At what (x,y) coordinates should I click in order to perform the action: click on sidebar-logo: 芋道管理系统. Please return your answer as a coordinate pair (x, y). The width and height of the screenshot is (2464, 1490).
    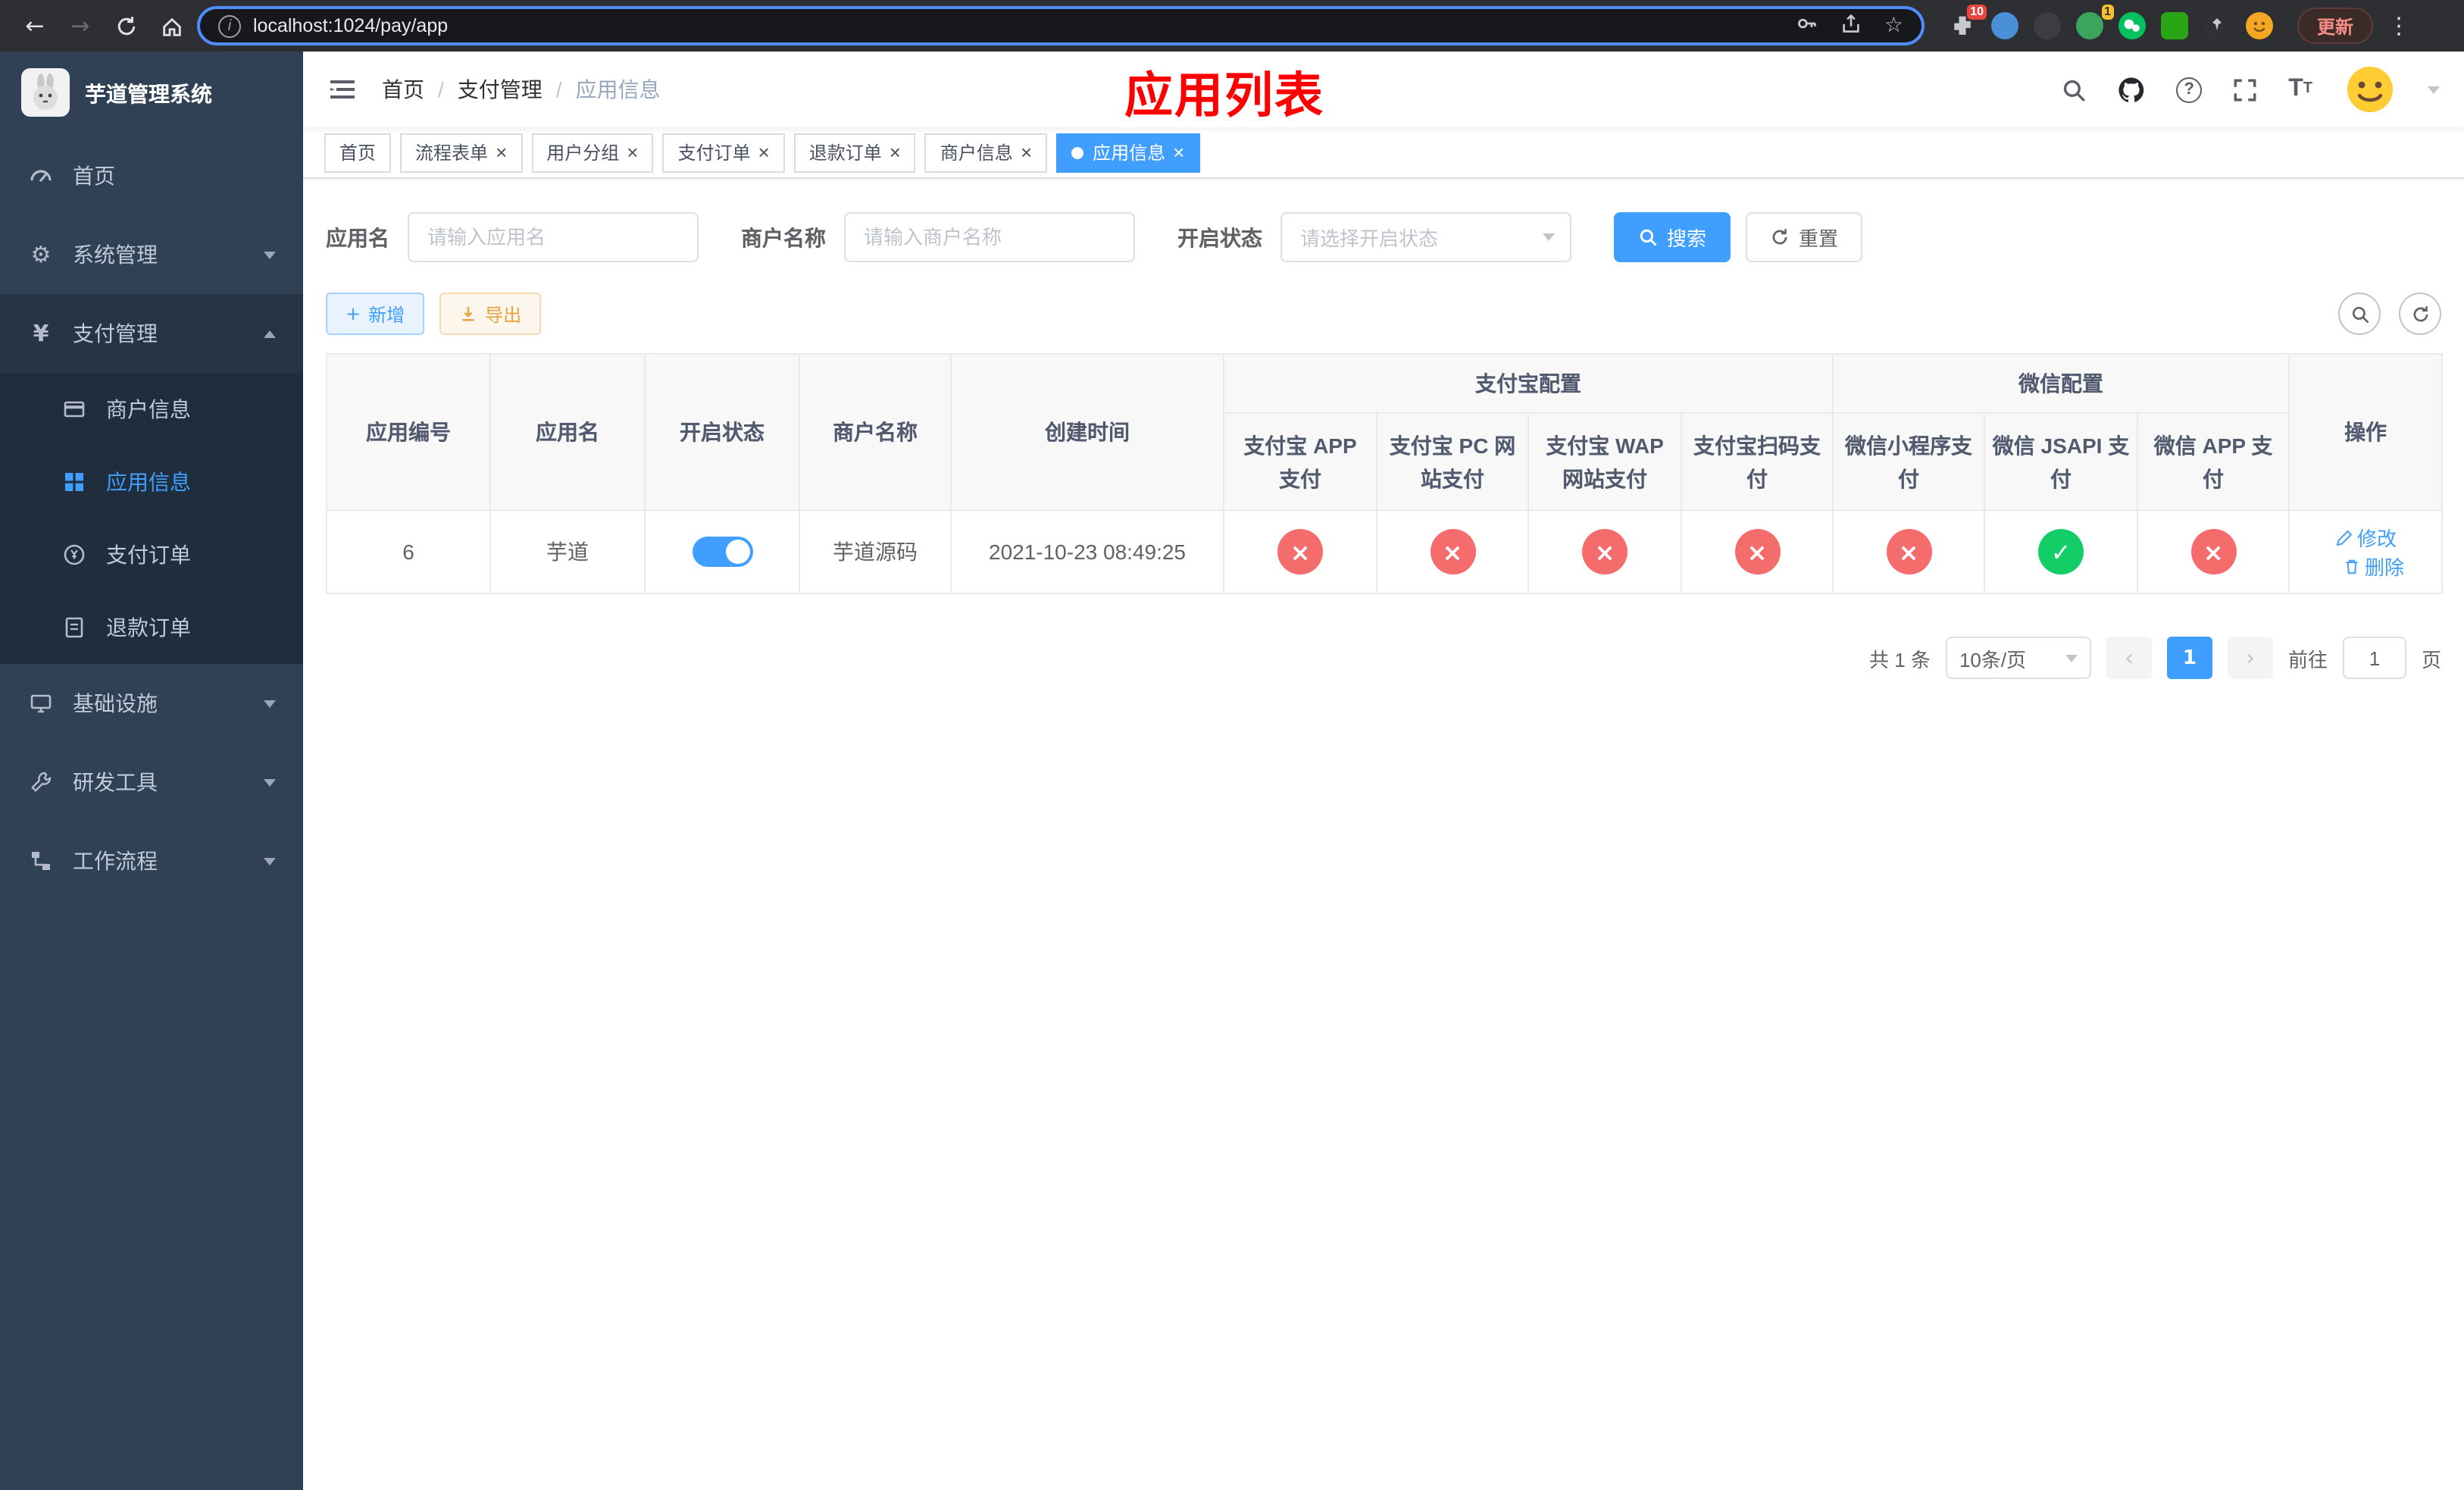
    Looking at the image, I should click on (151, 94).